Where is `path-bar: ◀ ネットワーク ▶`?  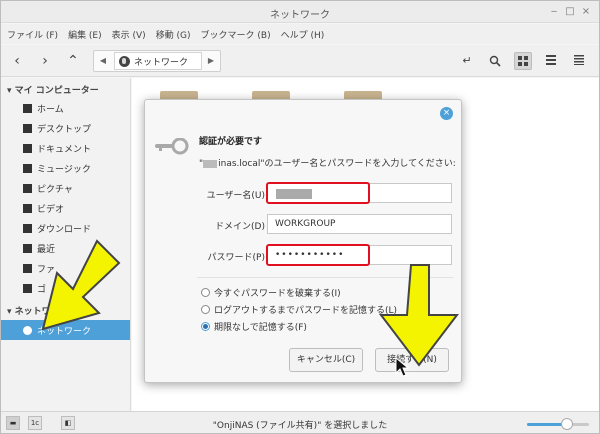 path-bar: ◀ ネットワーク ▶ is located at coordinates (157, 61).